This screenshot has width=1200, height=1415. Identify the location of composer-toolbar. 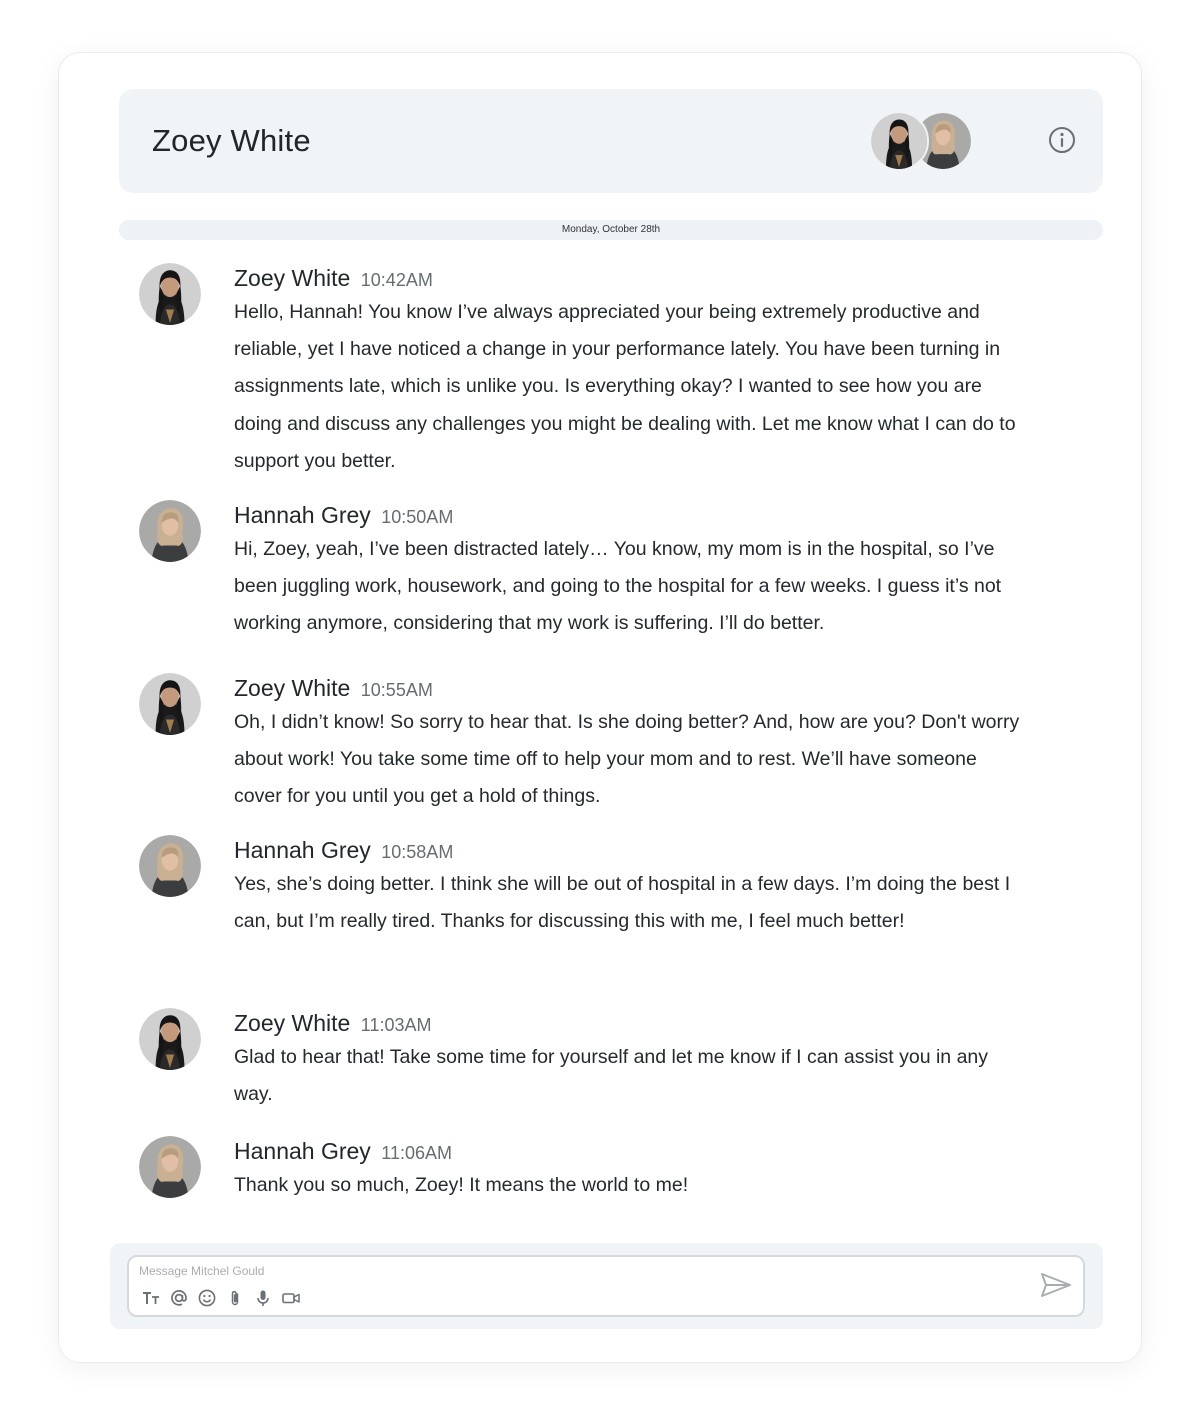
(221, 1298).